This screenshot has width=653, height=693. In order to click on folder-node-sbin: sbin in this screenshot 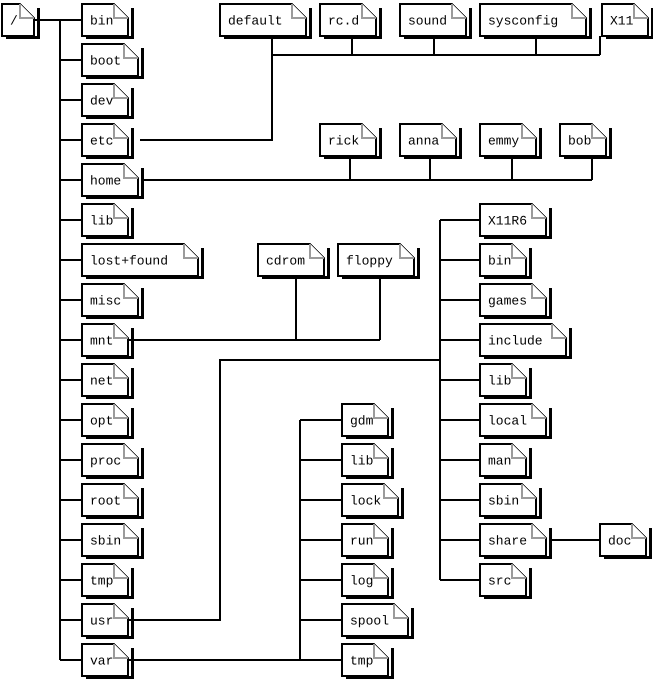, I will do `click(112, 541)`.